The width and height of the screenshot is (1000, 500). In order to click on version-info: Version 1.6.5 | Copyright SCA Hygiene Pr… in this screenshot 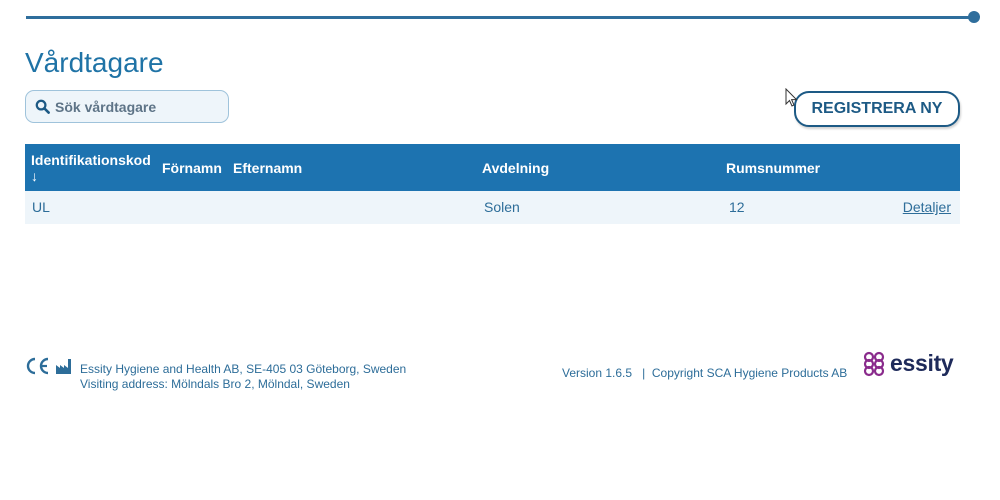, I will do `click(704, 373)`.